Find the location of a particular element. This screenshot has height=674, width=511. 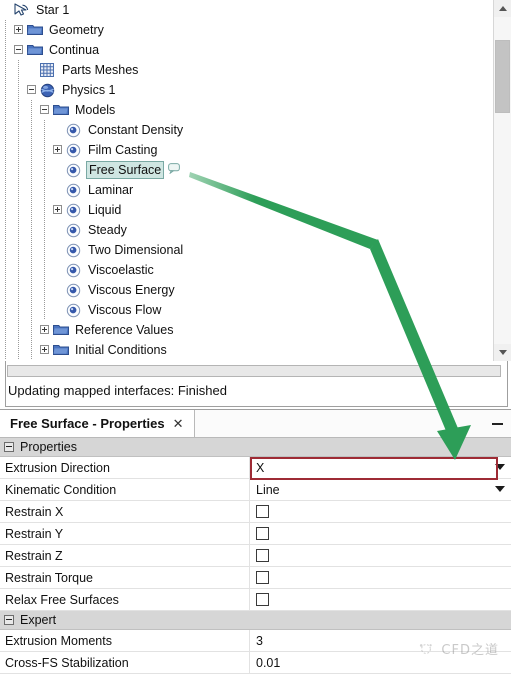

tab-free-surface-properties: Free Surface - Properties ✕ is located at coordinates (97, 423).